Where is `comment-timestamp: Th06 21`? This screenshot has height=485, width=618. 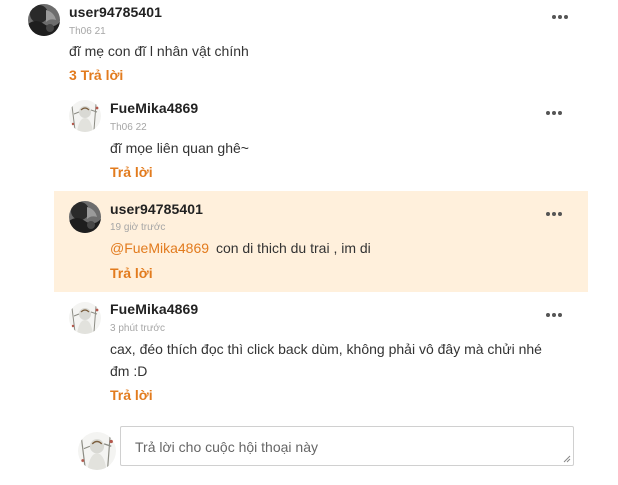 comment-timestamp: Th06 21 is located at coordinates (87, 31).